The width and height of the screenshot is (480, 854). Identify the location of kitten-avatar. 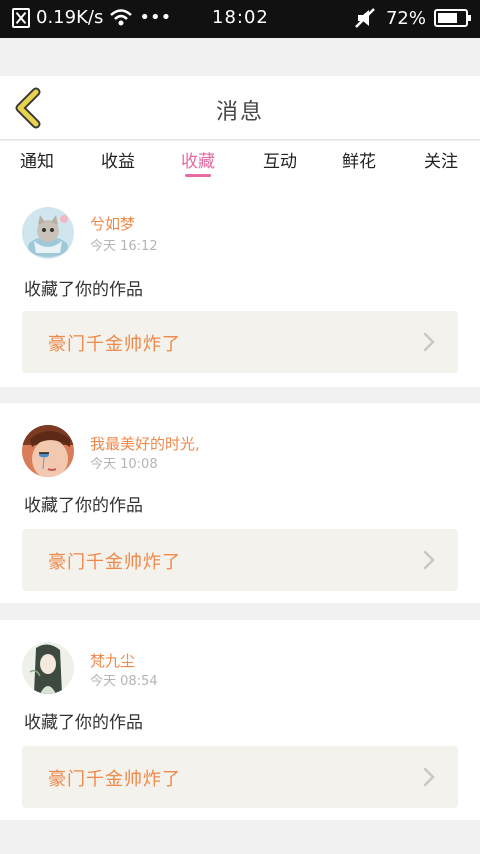
(48, 233).